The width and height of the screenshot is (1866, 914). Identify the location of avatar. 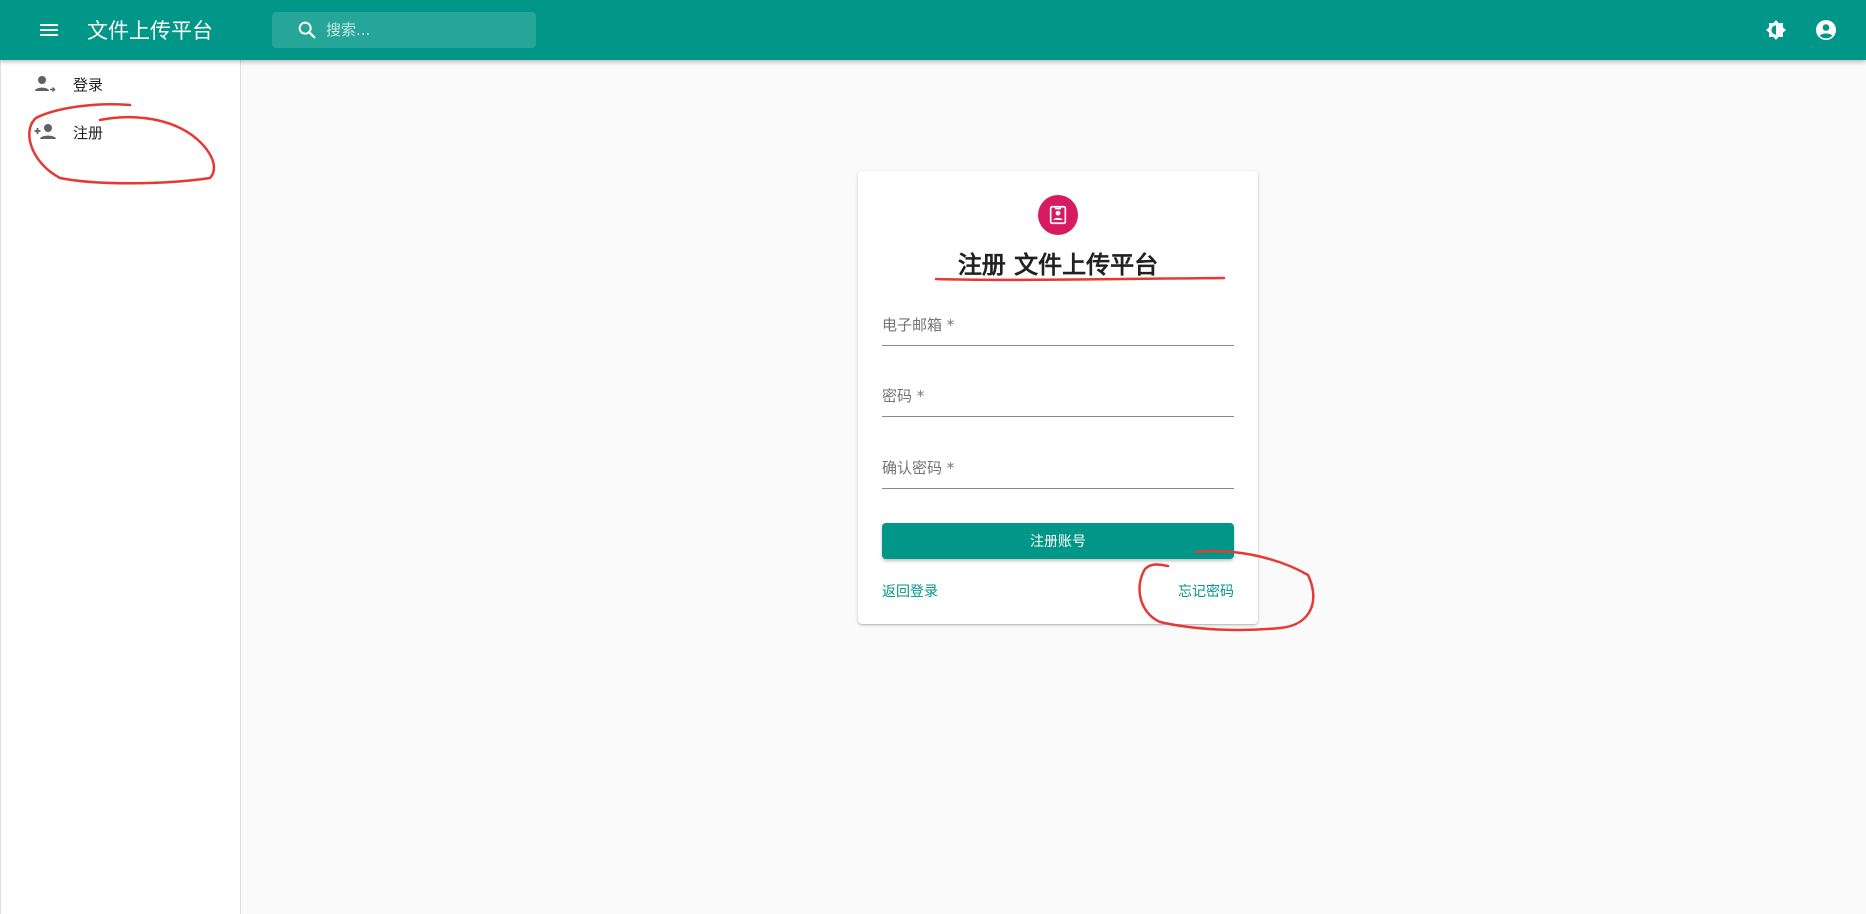
(1058, 215).